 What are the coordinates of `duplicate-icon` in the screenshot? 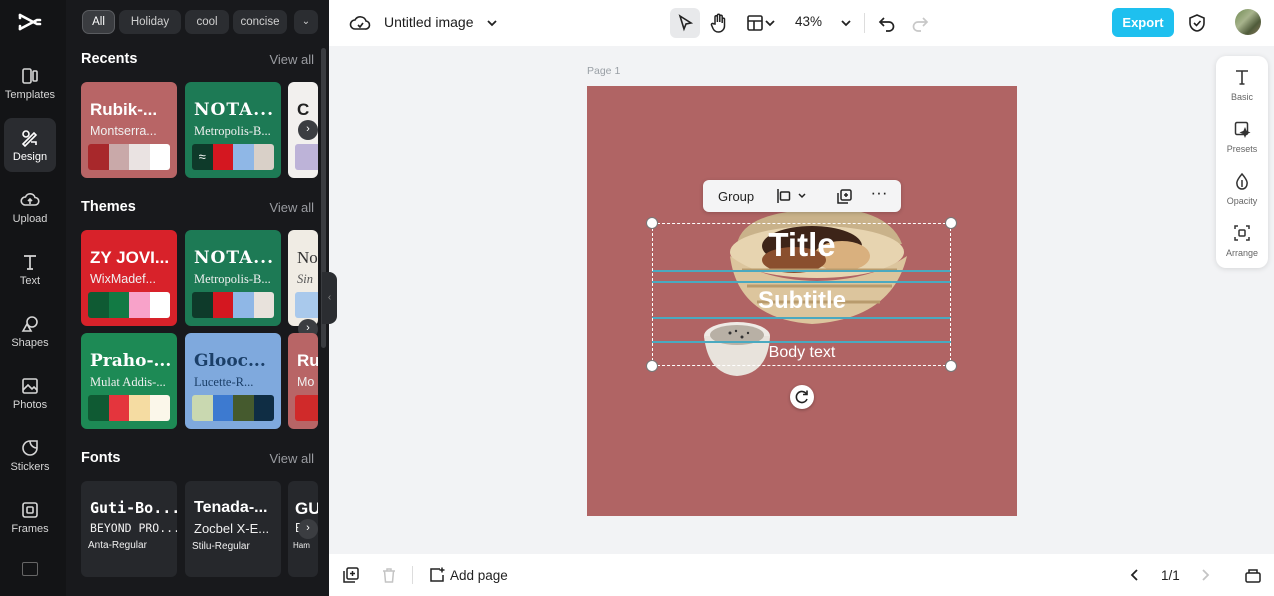 It's located at (844, 196).